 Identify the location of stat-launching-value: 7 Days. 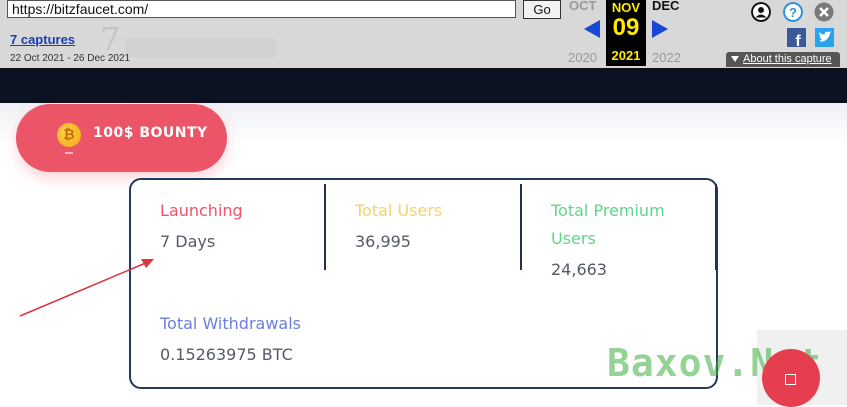
(188, 241).